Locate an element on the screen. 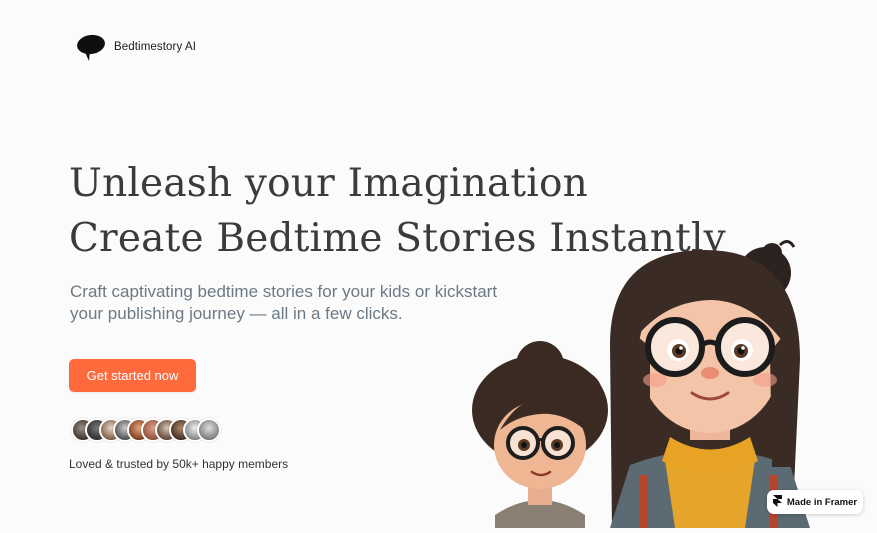  made-in-framer-badge: Made in Framer is located at coordinates (815, 502).